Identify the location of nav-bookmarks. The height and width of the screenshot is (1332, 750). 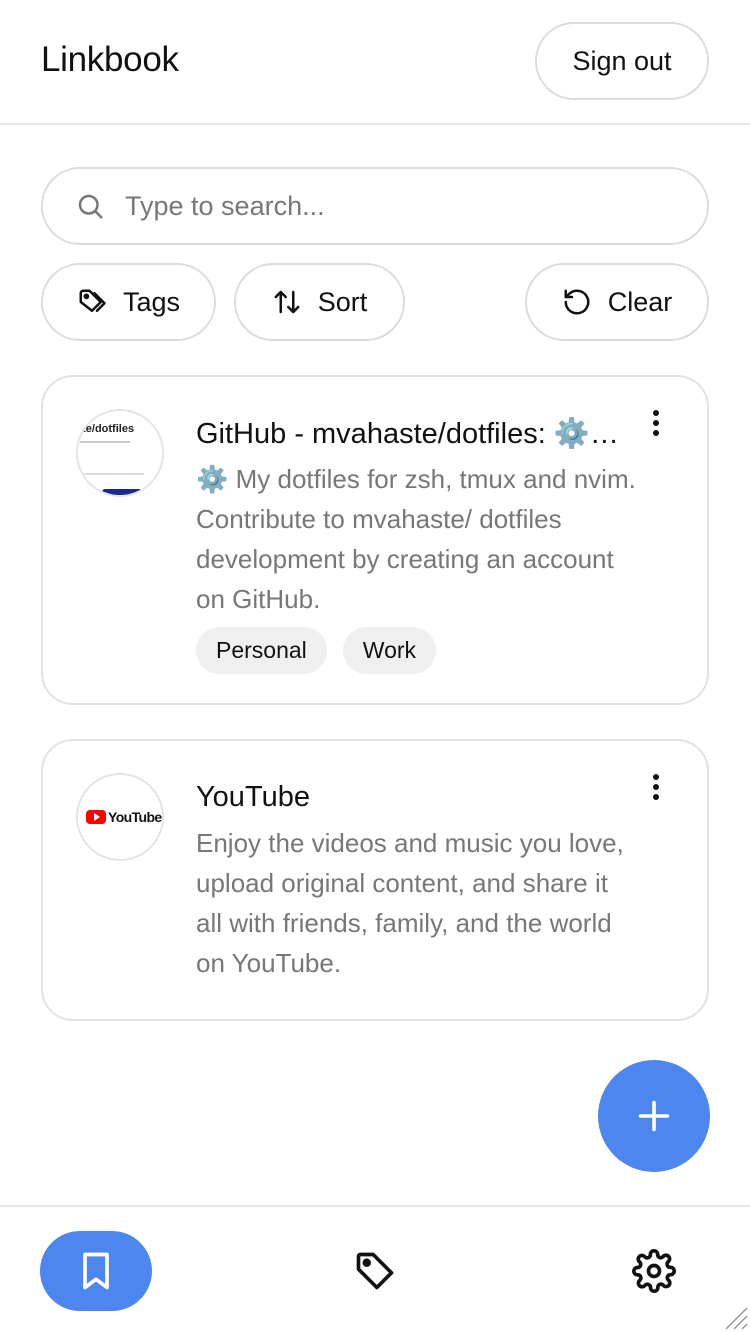
(96, 1271).